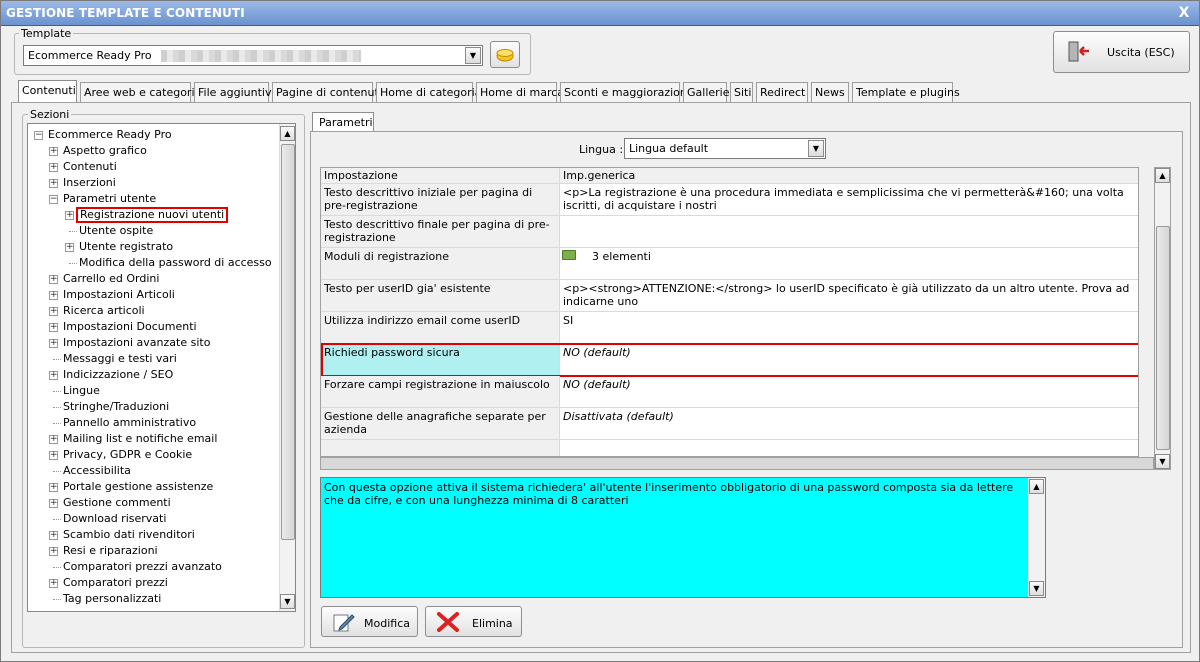 The width and height of the screenshot is (1200, 662). What do you see at coordinates (741, 92) in the screenshot?
I see `tab-siti: Siti` at bounding box center [741, 92].